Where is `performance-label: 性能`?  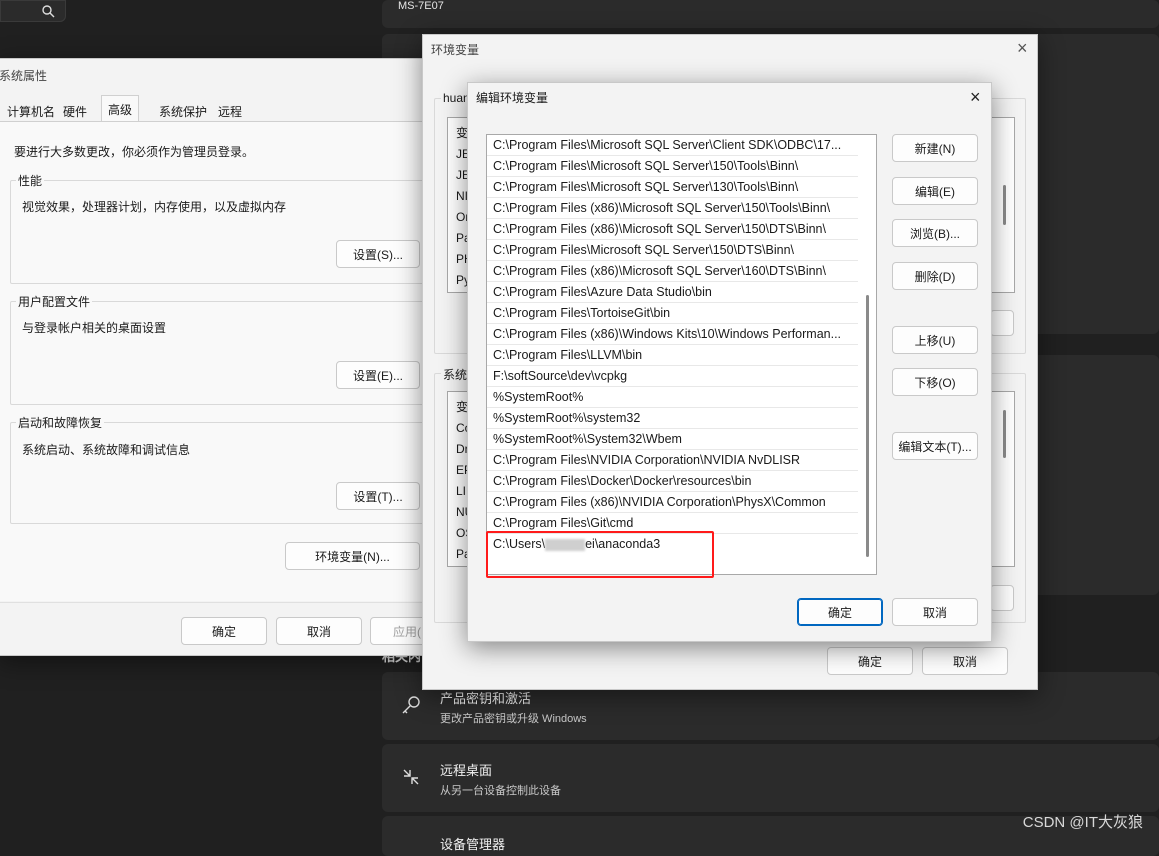 performance-label: 性能 is located at coordinates (30, 180).